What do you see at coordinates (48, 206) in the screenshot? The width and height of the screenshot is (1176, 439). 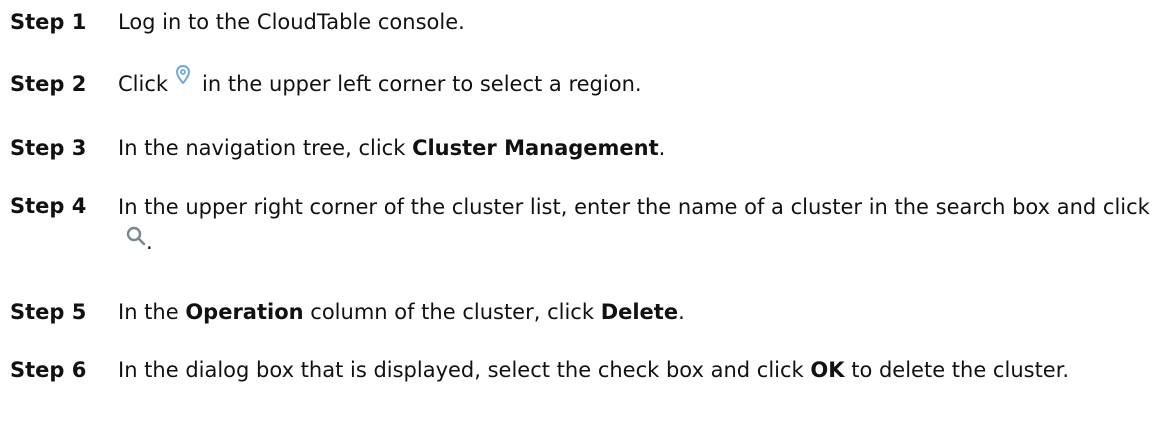 I see `step-label: Step 4` at bounding box center [48, 206].